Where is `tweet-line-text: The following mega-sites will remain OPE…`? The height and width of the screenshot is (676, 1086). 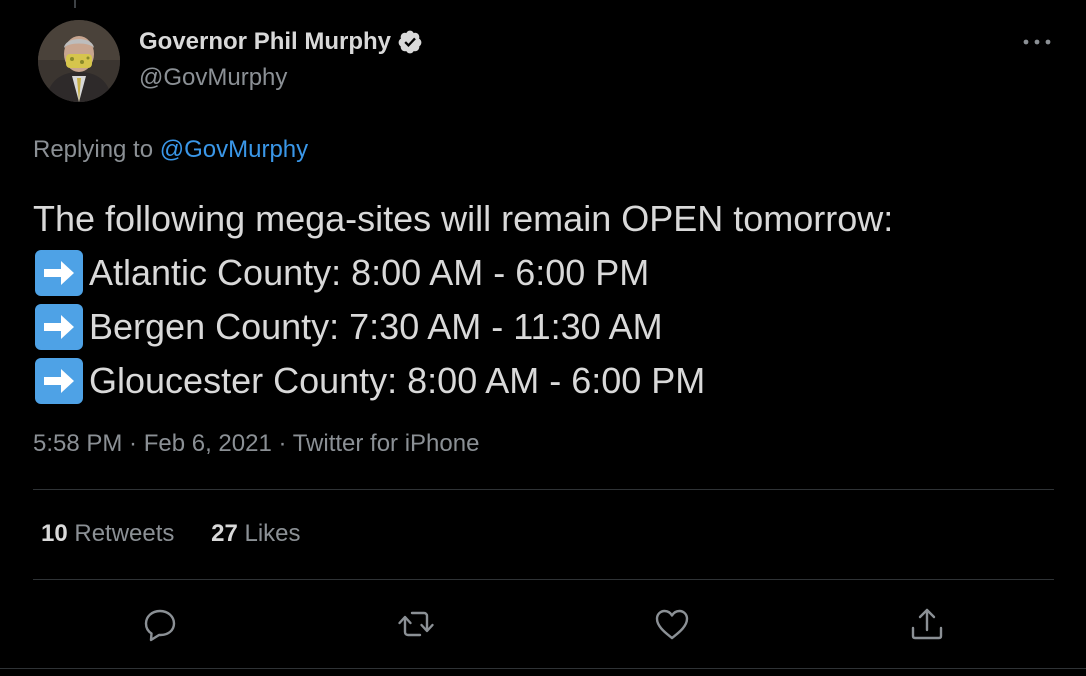
tweet-line-text: The following mega-sites will remain OPE… is located at coordinates (463, 218).